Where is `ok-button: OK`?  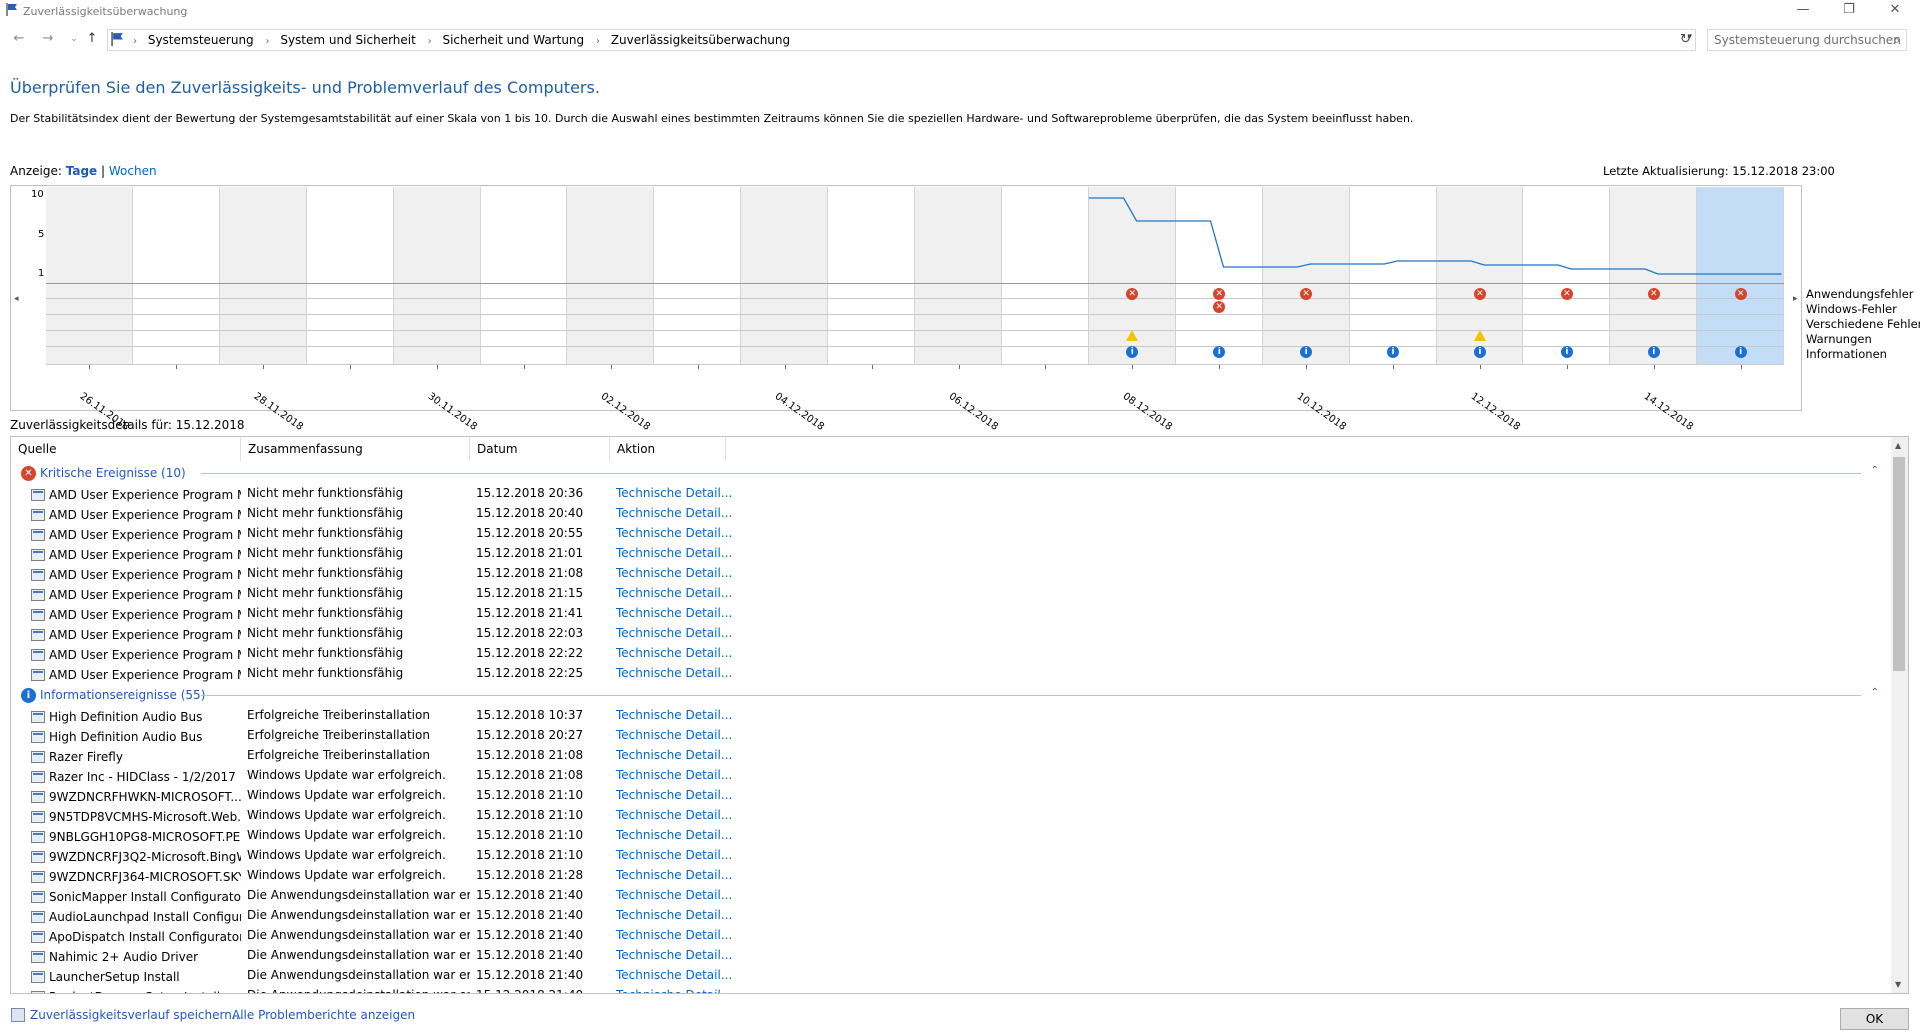
ok-button: OK is located at coordinates (1874, 1019).